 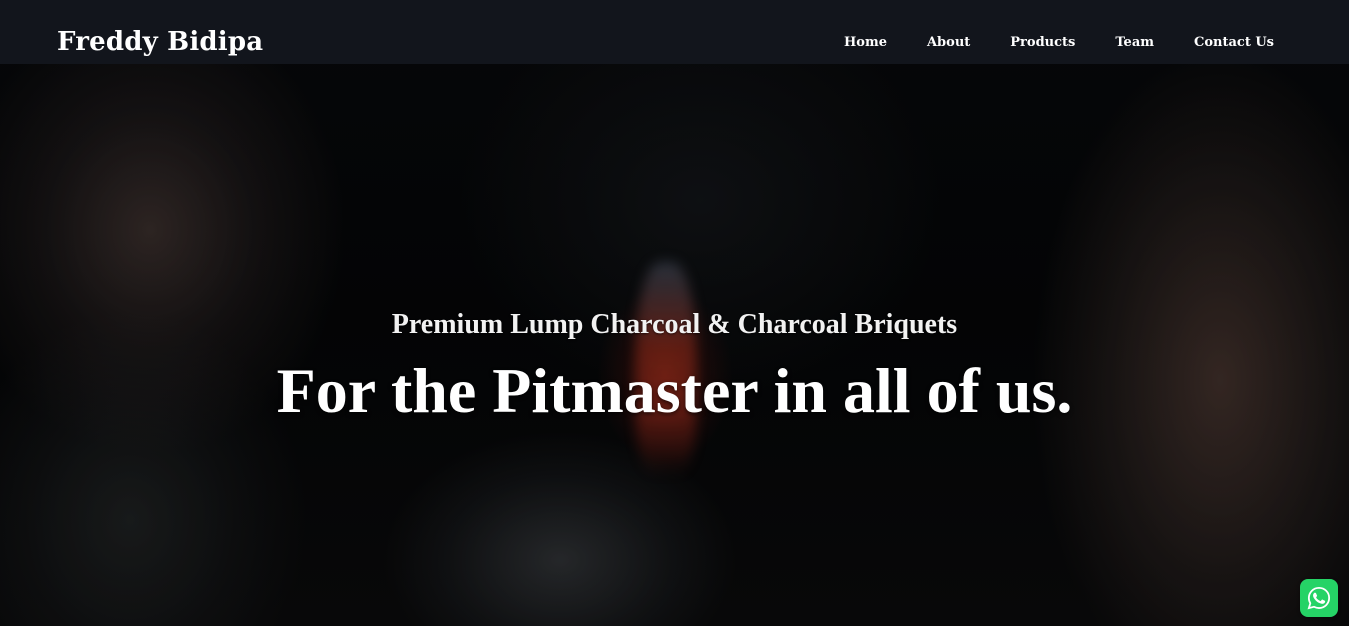 What do you see at coordinates (1234, 43) in the screenshot?
I see `nav-contact-link: Contact Us` at bounding box center [1234, 43].